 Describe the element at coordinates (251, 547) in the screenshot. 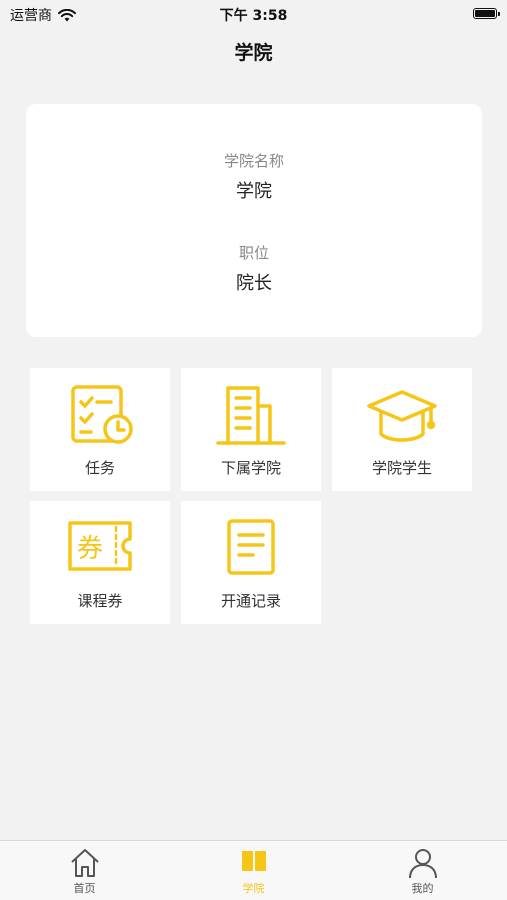

I see `document-record-icon` at that location.